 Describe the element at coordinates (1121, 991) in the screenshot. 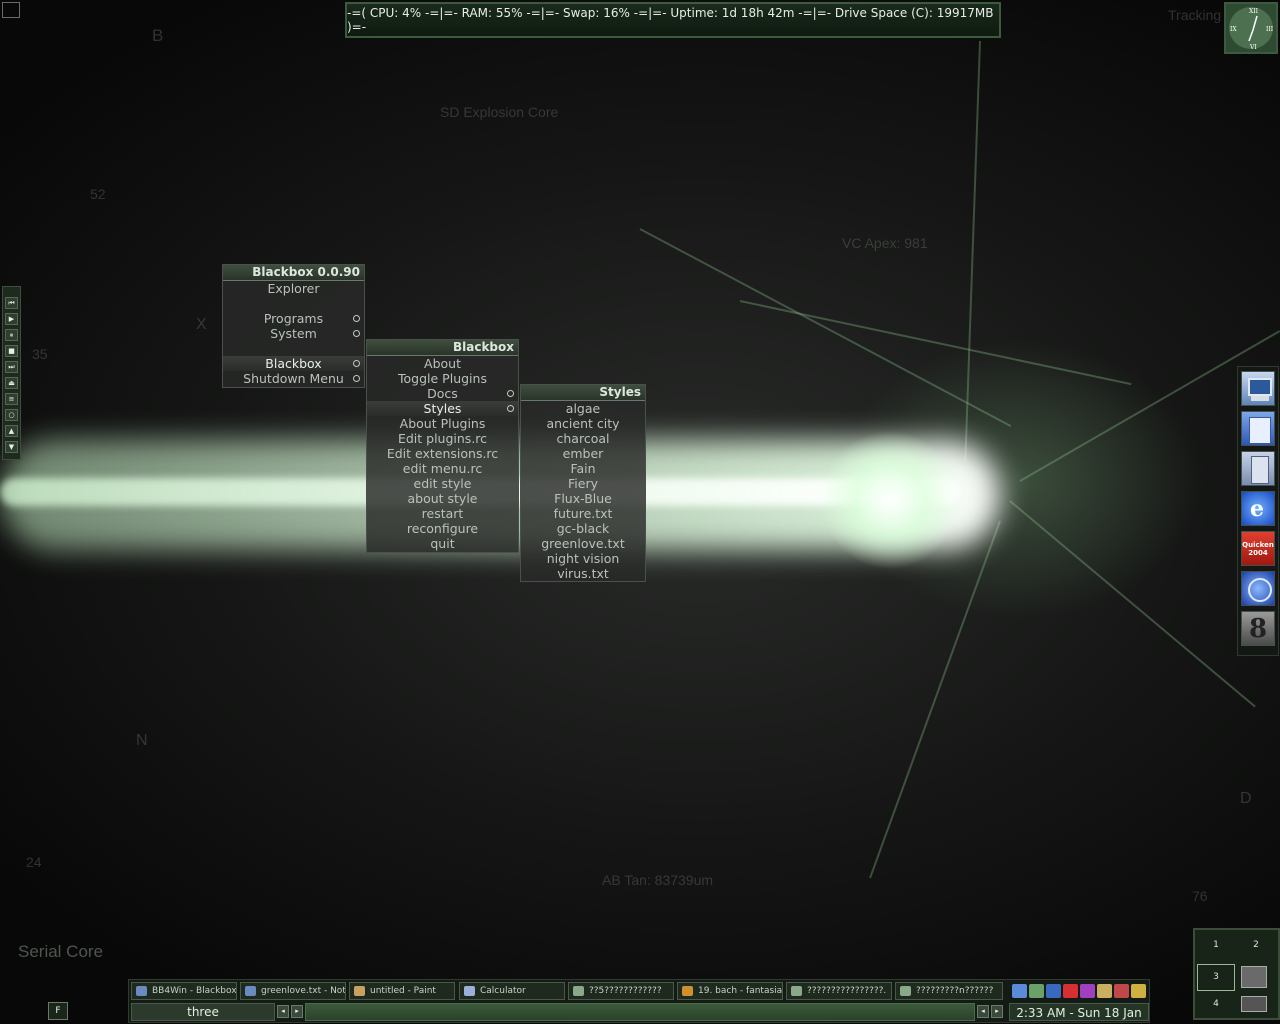

I see `security-icon` at that location.